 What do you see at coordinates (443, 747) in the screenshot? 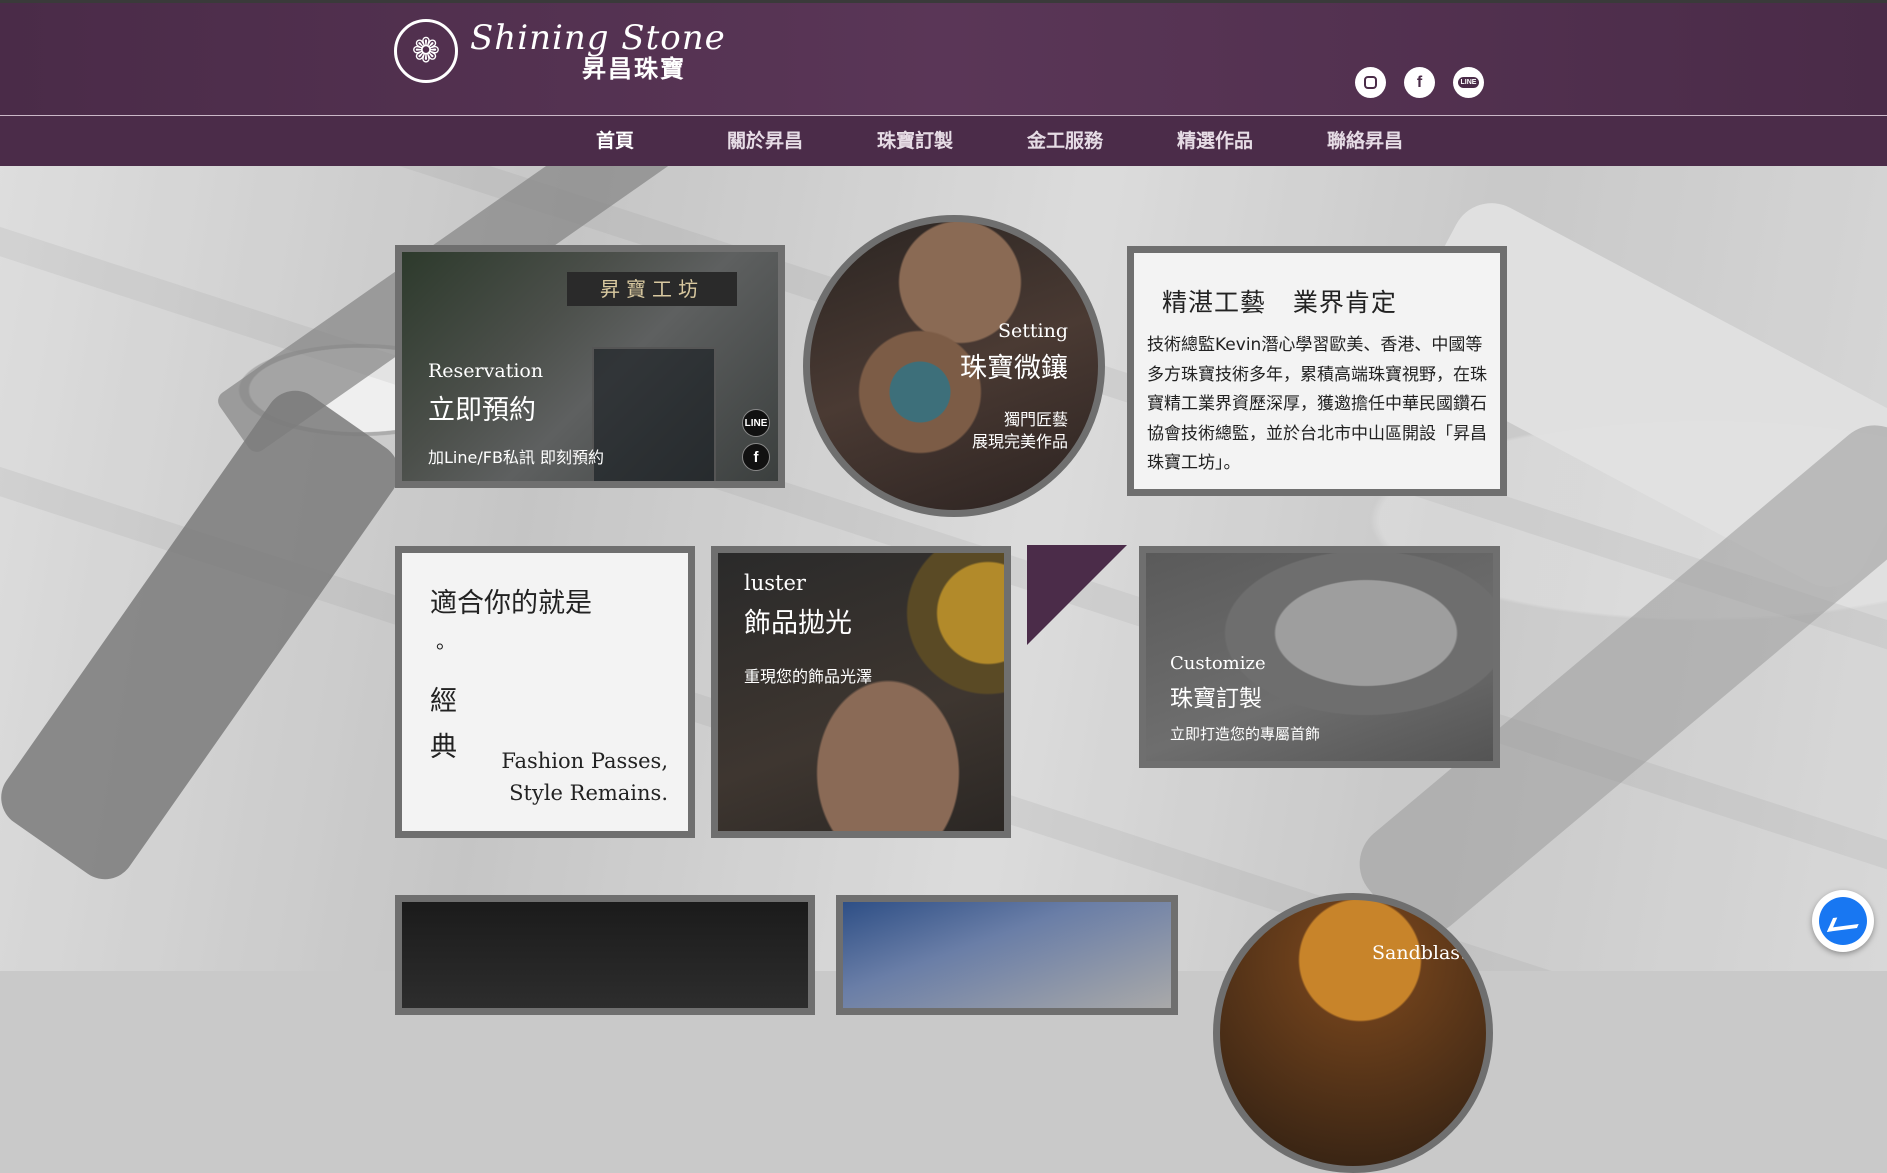
I see `quote-line-4: 典` at bounding box center [443, 747].